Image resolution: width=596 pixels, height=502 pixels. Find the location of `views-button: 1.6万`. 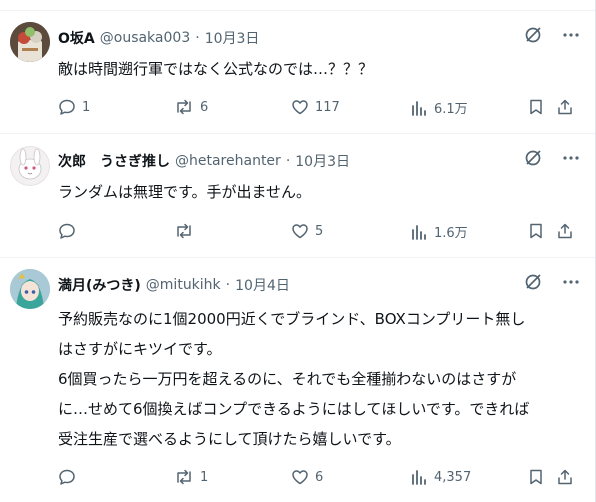

views-button: 1.6万 is located at coordinates (439, 231).